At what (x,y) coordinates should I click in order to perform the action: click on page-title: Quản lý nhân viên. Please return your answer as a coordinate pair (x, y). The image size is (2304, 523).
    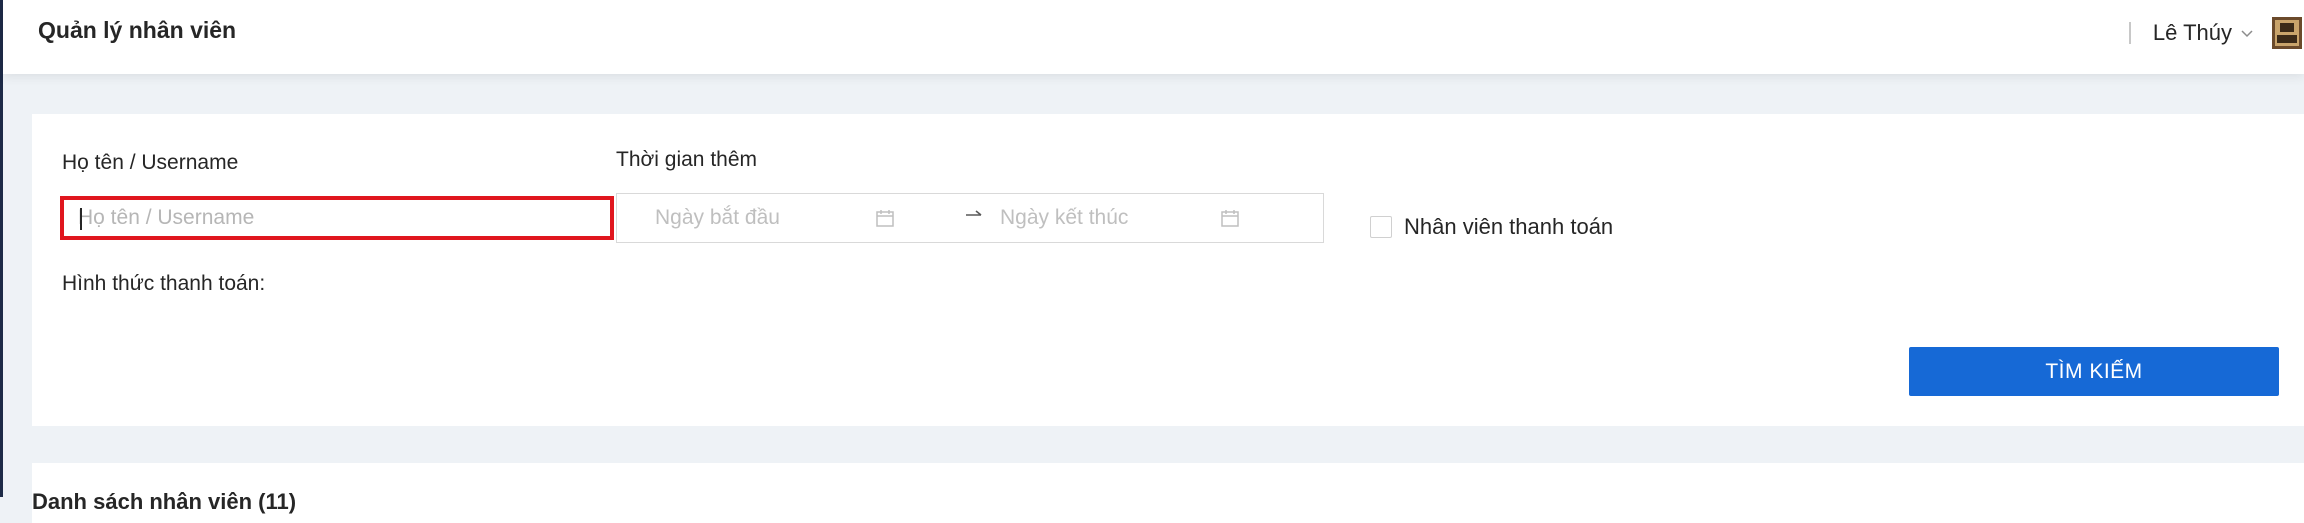
    Looking at the image, I should click on (137, 30).